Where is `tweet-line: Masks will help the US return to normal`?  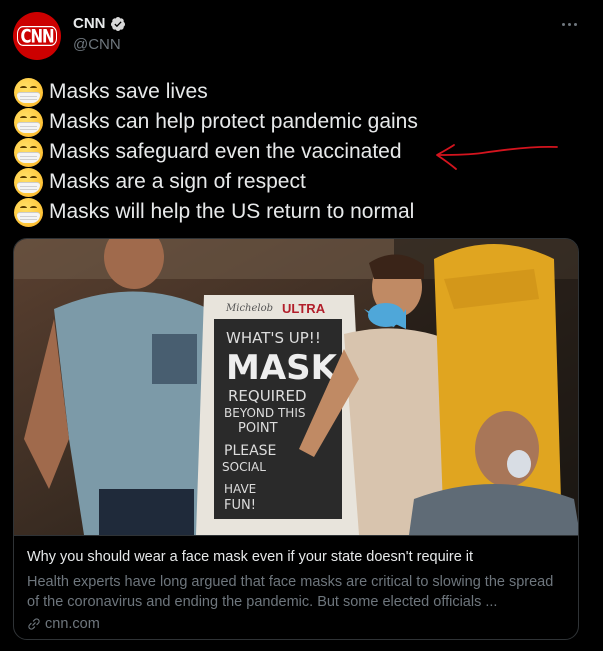 tweet-line: Masks will help the US return to normal is located at coordinates (304, 212).